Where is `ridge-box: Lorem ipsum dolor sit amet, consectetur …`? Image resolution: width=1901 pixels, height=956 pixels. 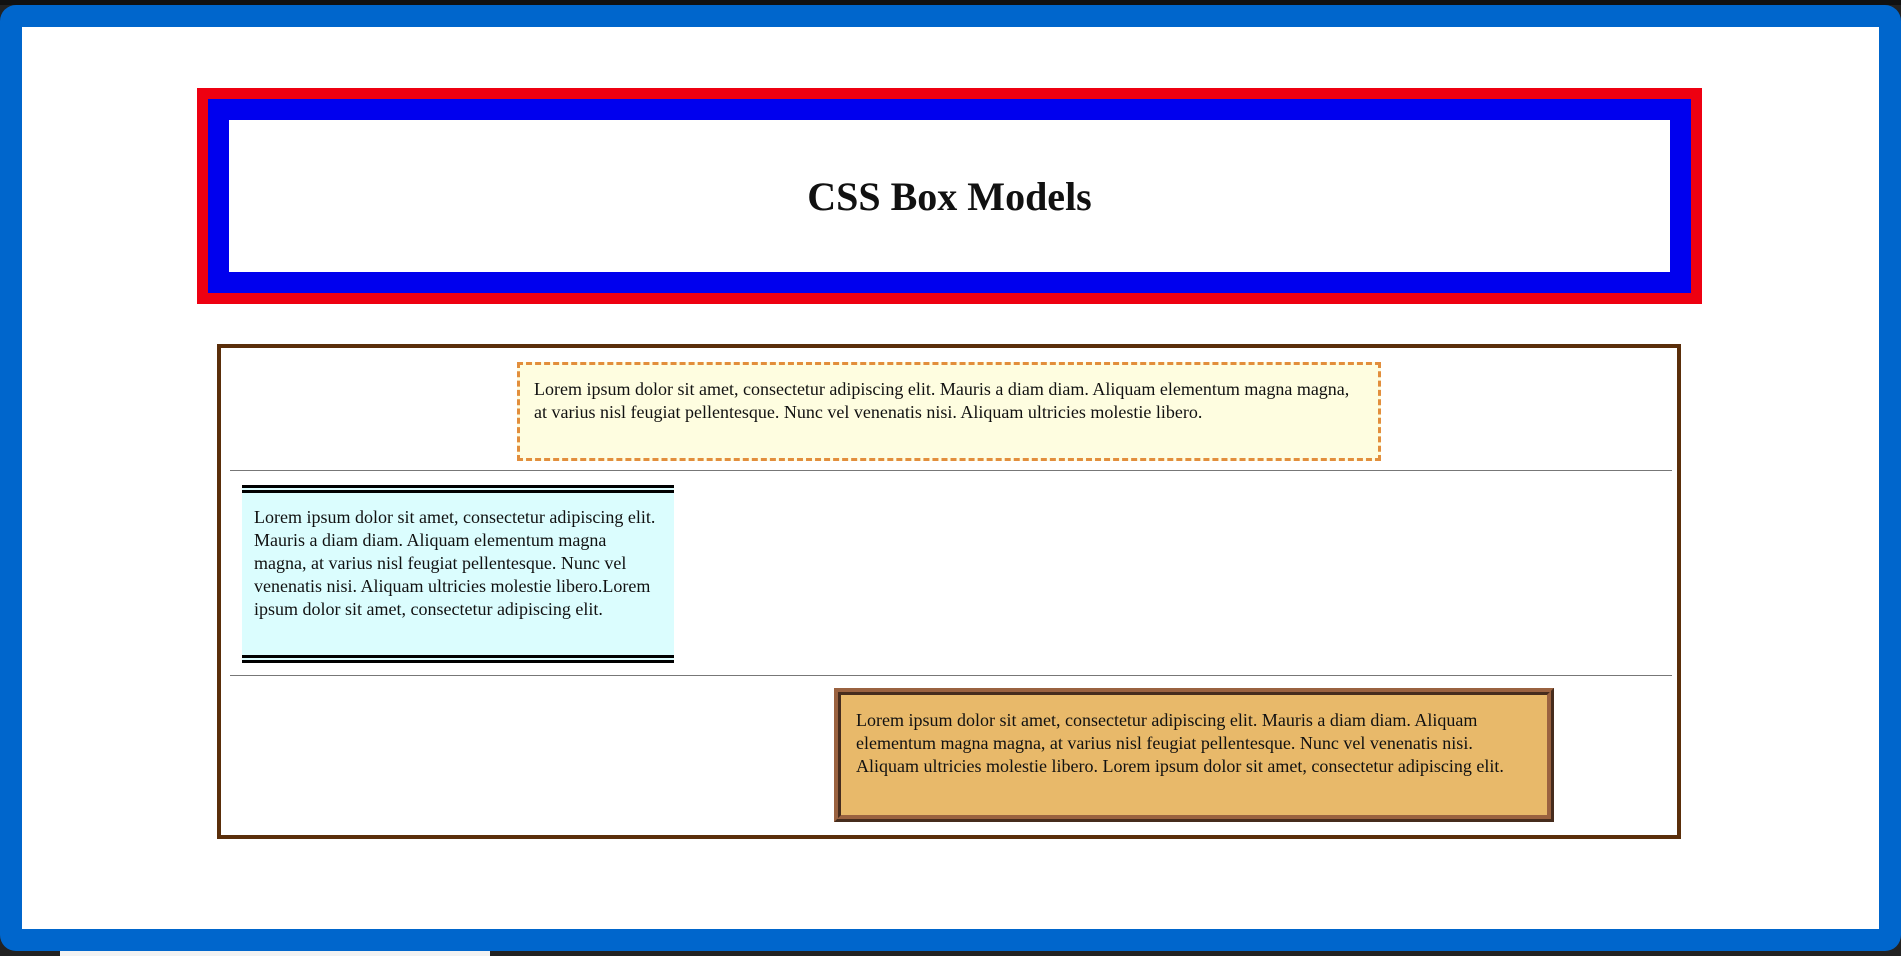 ridge-box: Lorem ipsum dolor sit amet, consectetur … is located at coordinates (1194, 755).